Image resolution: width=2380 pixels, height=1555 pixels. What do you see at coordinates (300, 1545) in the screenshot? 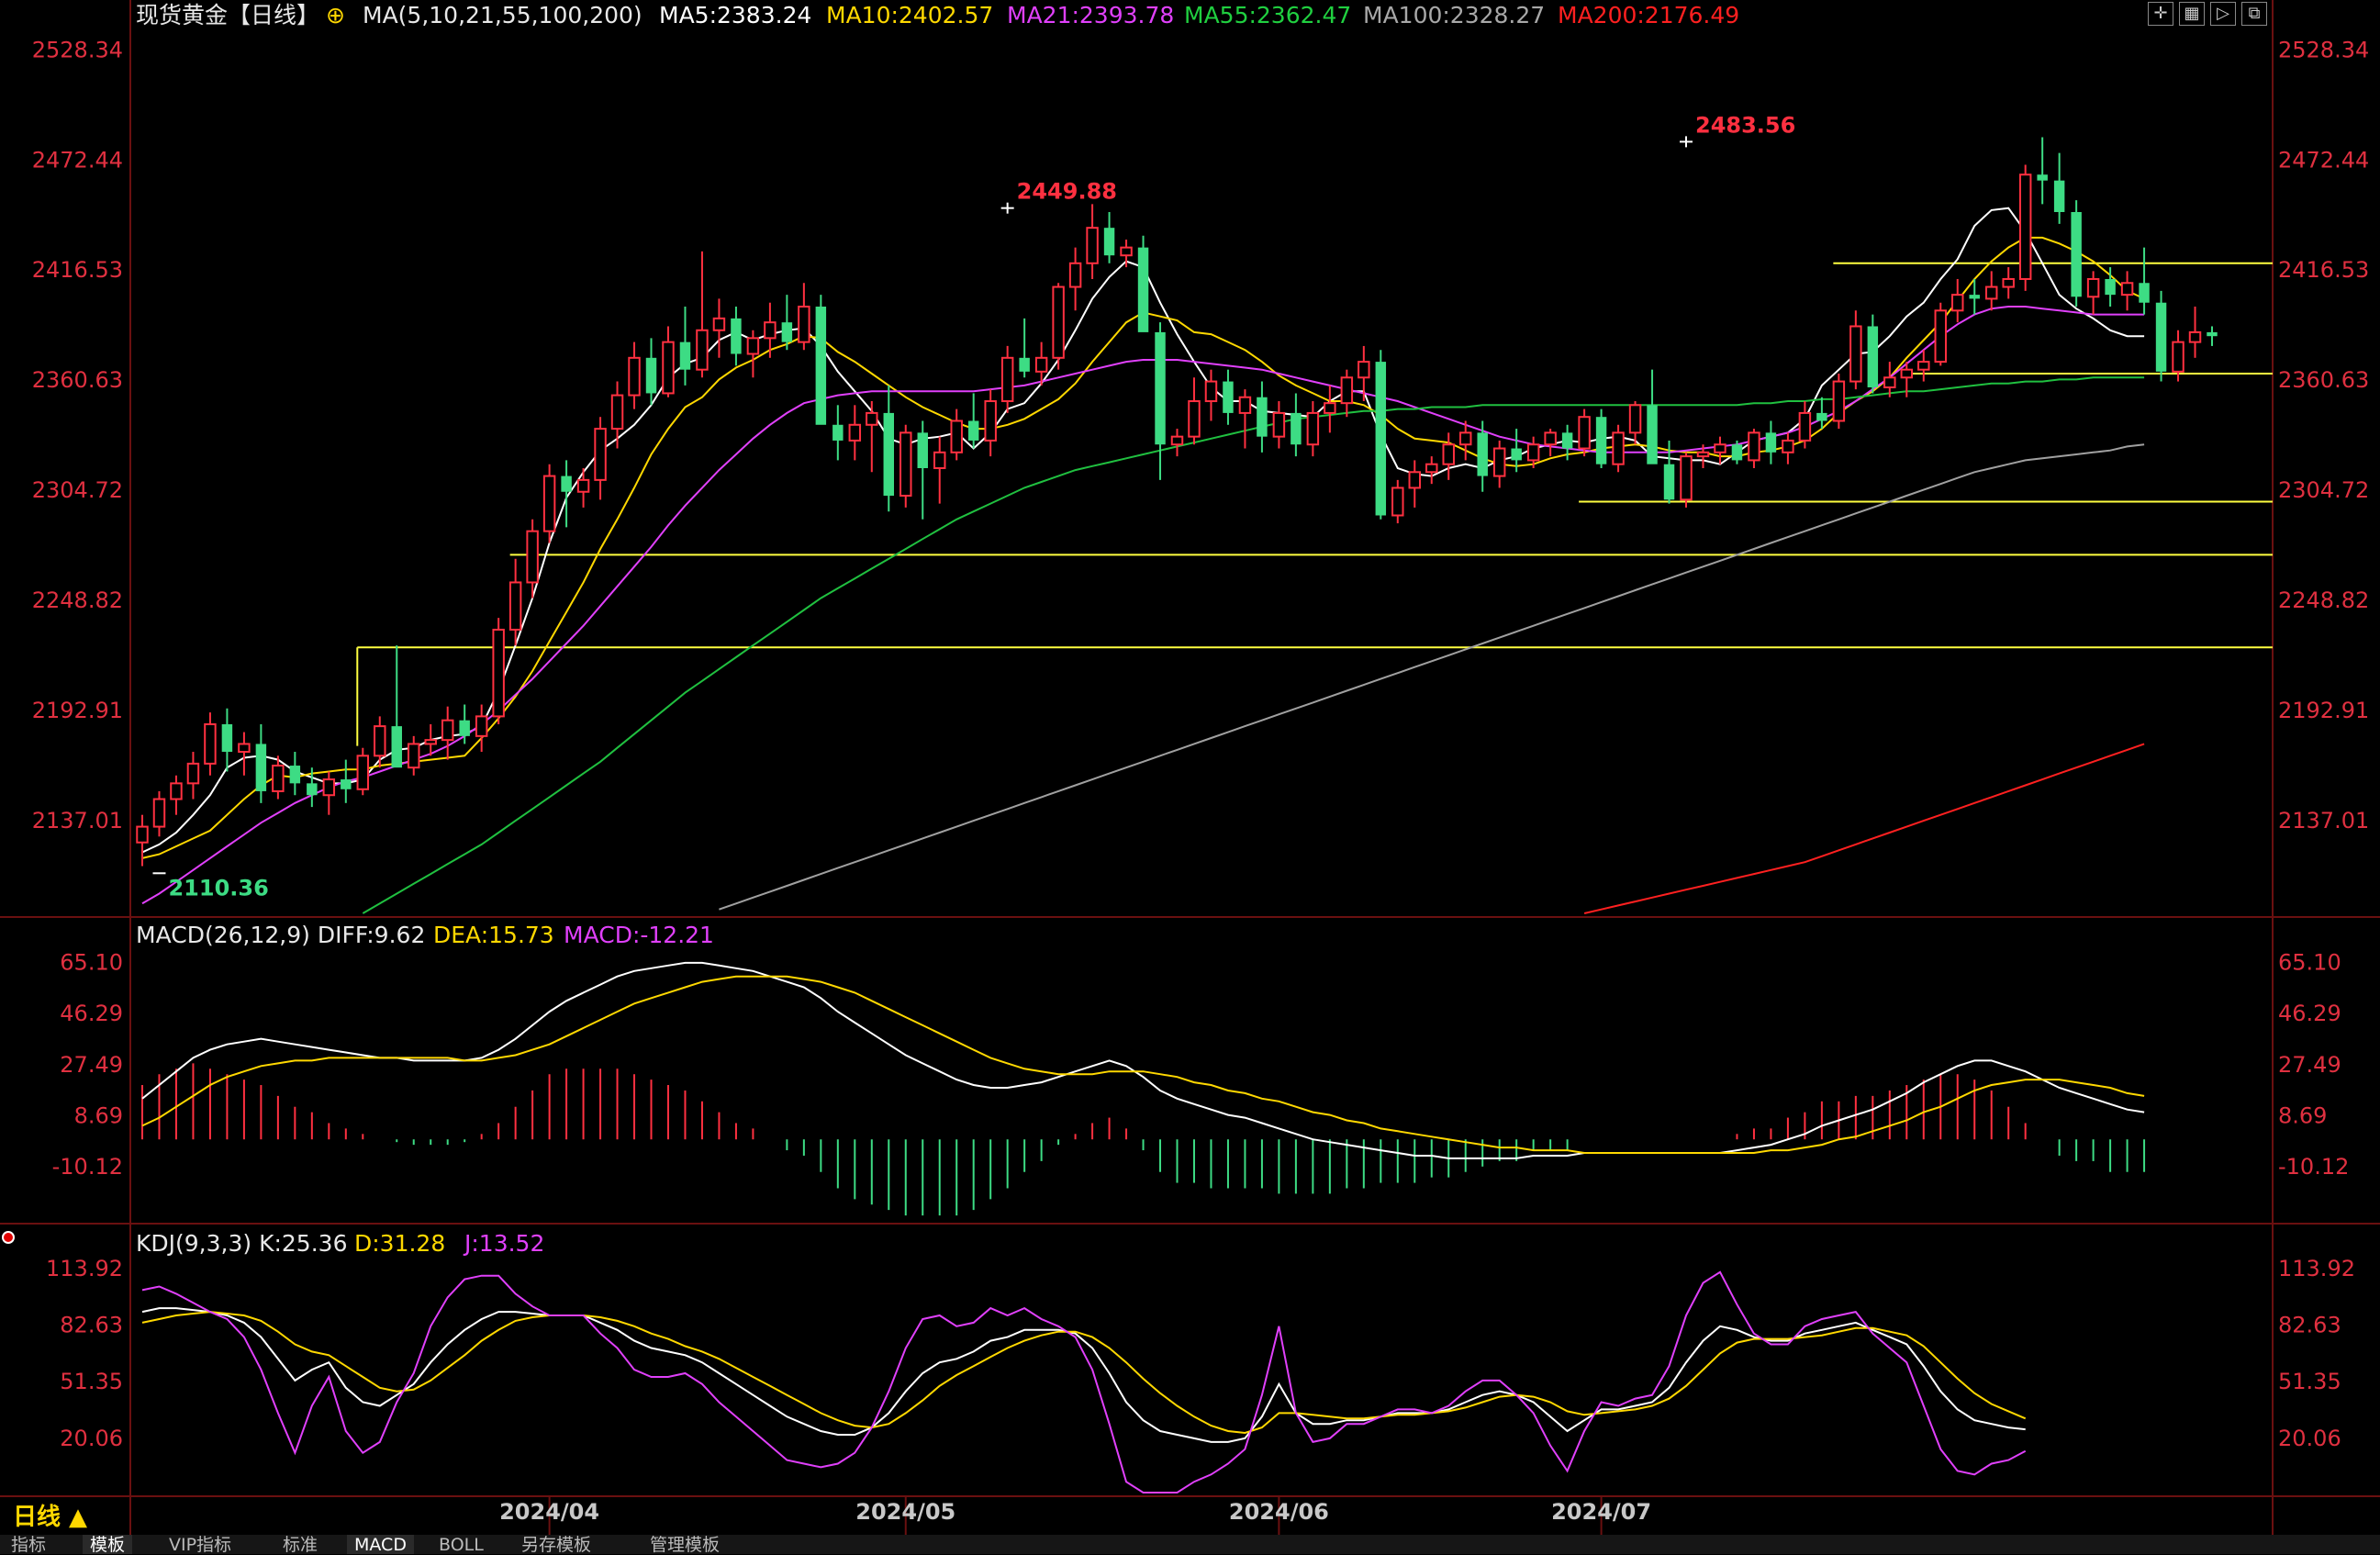
I see `tab-3: 标准` at bounding box center [300, 1545].